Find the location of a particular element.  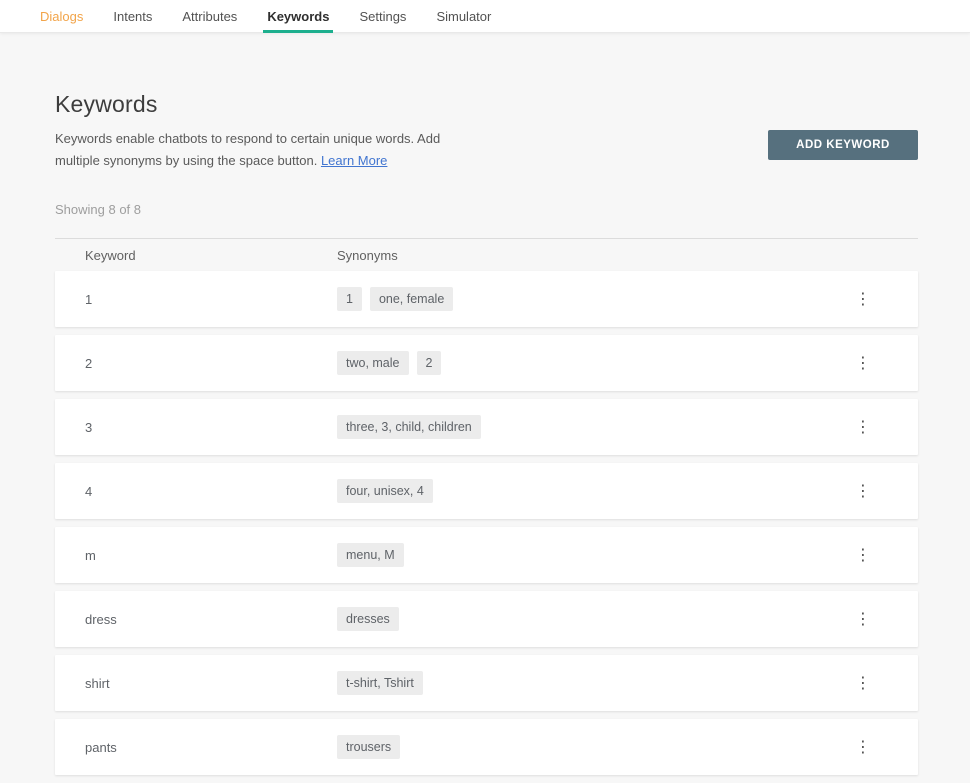

table-row: 4 four, unisex, 4 ⋮ is located at coordinates (486, 491).